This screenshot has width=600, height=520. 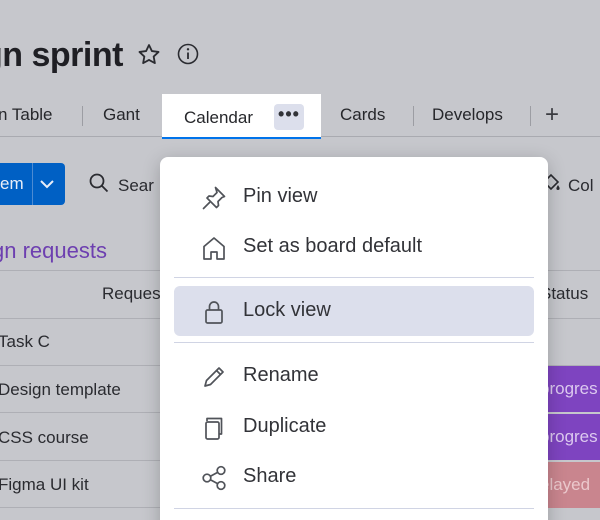 What do you see at coordinates (99, 185) in the screenshot?
I see `search-icon` at bounding box center [99, 185].